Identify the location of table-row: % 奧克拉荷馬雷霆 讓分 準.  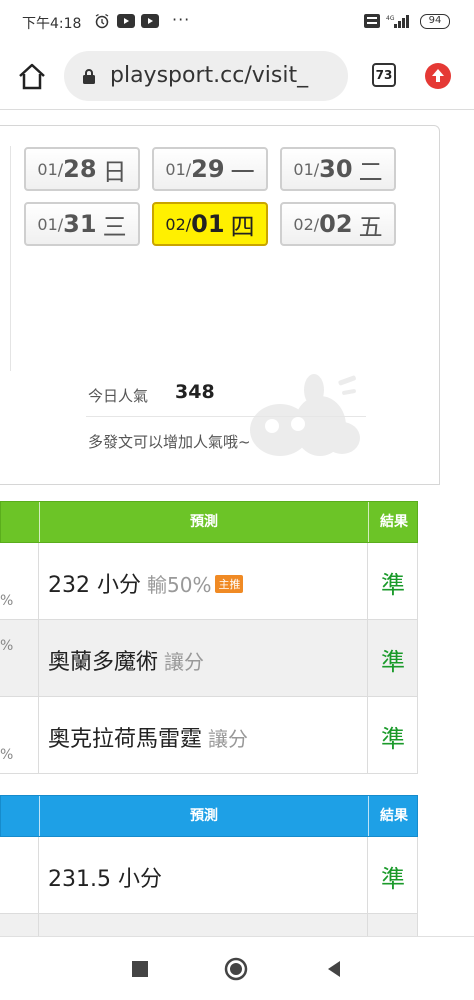
(209, 735).